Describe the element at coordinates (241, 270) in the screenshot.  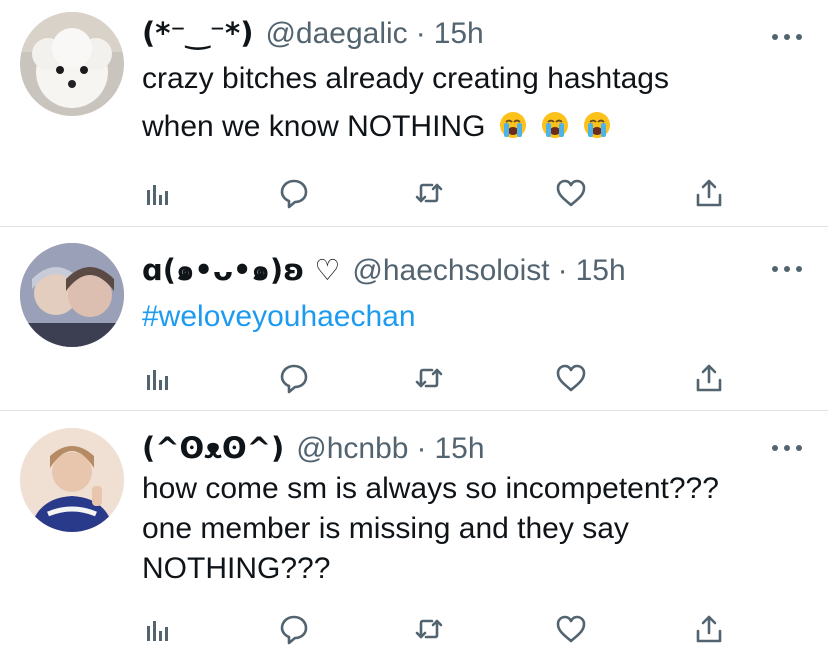
I see `display-name: ɑ(๑•ᴗ•๑)ʚ ♡` at that location.